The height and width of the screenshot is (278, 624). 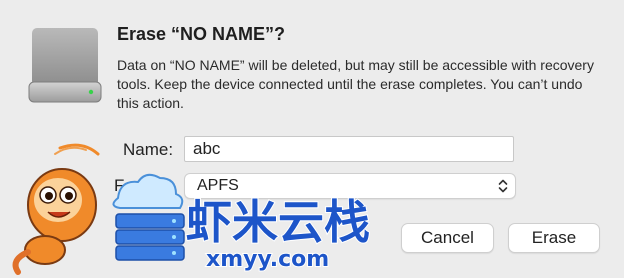 What do you see at coordinates (201, 34) in the screenshot?
I see `dialog-title: Erase “NO NAME”?` at bounding box center [201, 34].